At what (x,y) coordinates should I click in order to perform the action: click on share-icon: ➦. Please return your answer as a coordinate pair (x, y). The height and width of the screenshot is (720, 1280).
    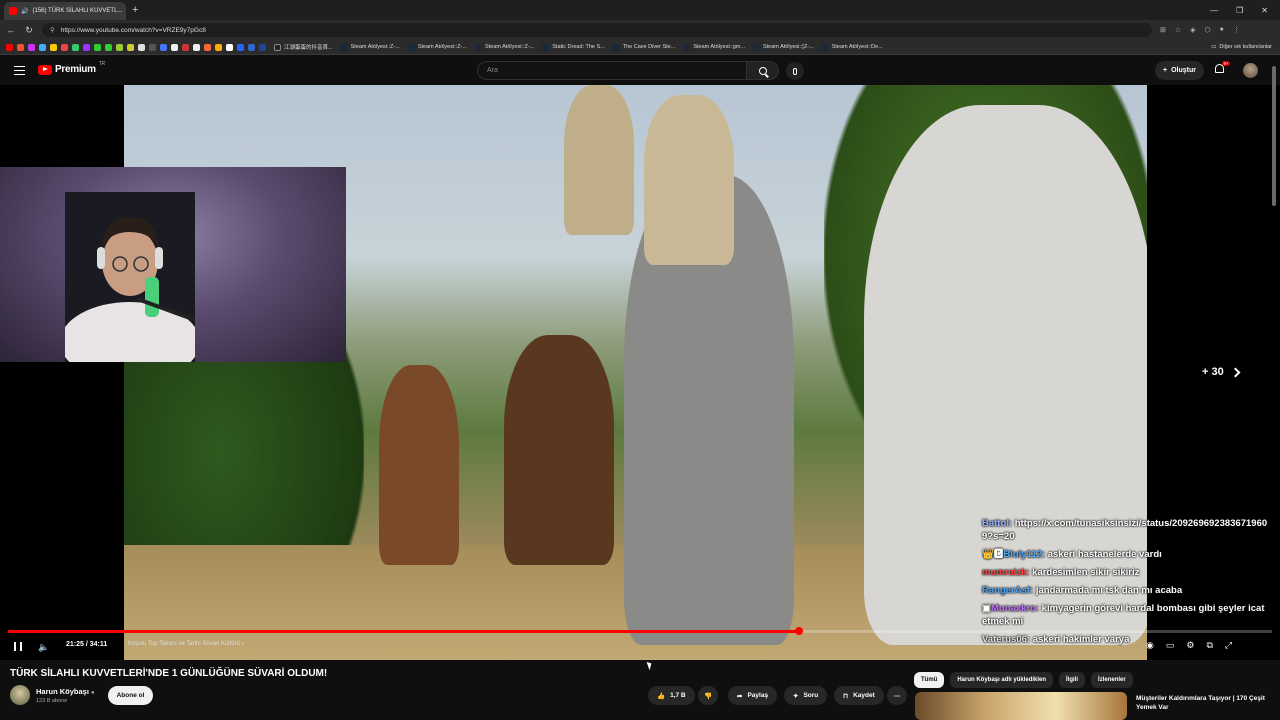
    Looking at the image, I should click on (740, 696).